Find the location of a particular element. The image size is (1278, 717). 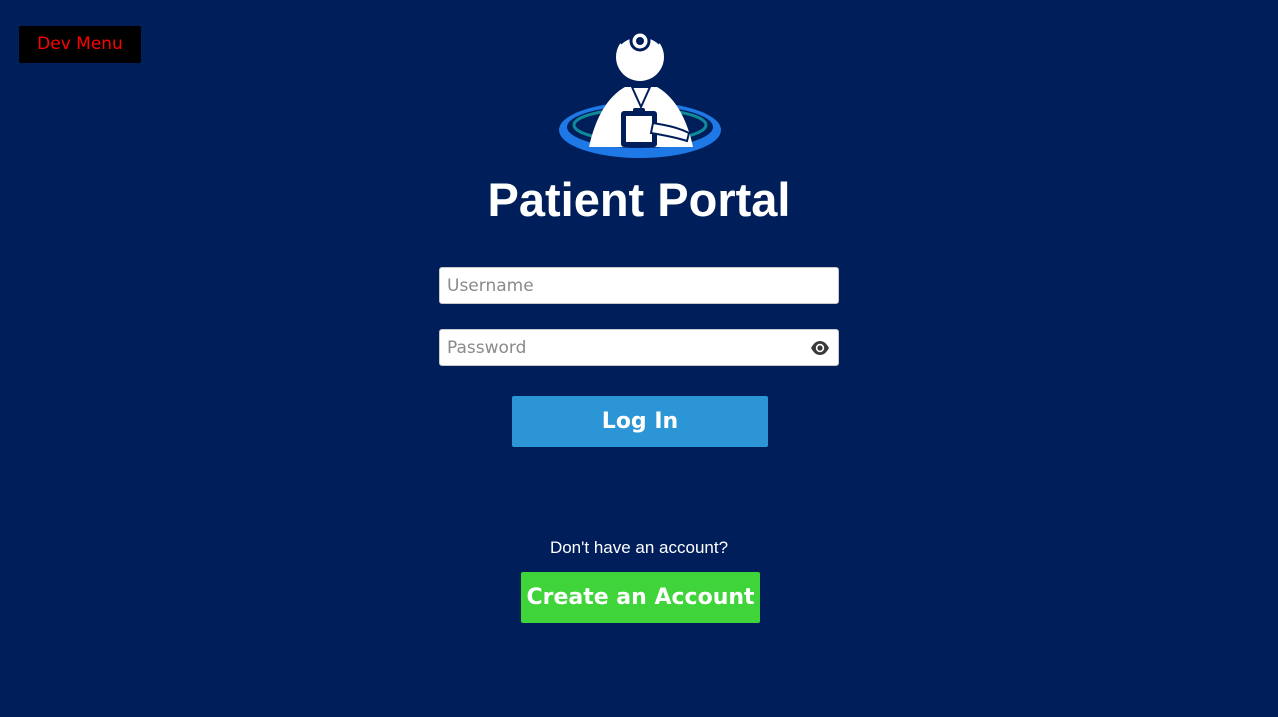

no-account-prompt: Don't have an account? is located at coordinates (639, 547).